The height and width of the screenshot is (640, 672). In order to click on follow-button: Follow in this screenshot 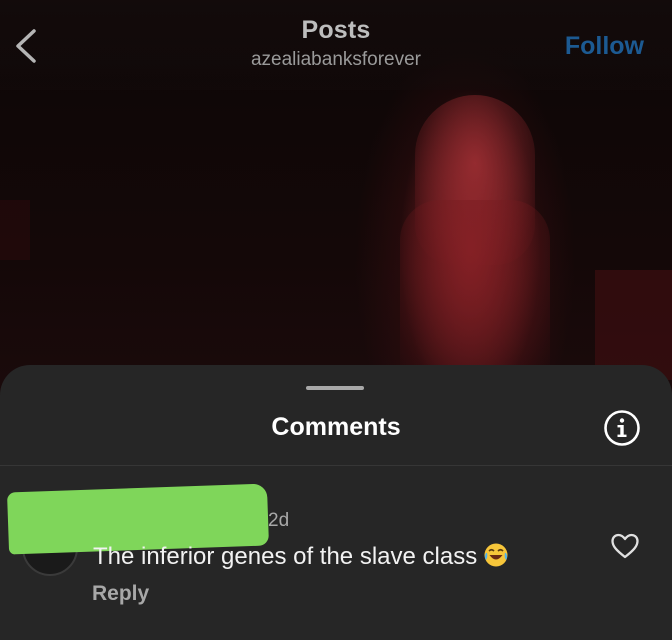, I will do `click(604, 46)`.